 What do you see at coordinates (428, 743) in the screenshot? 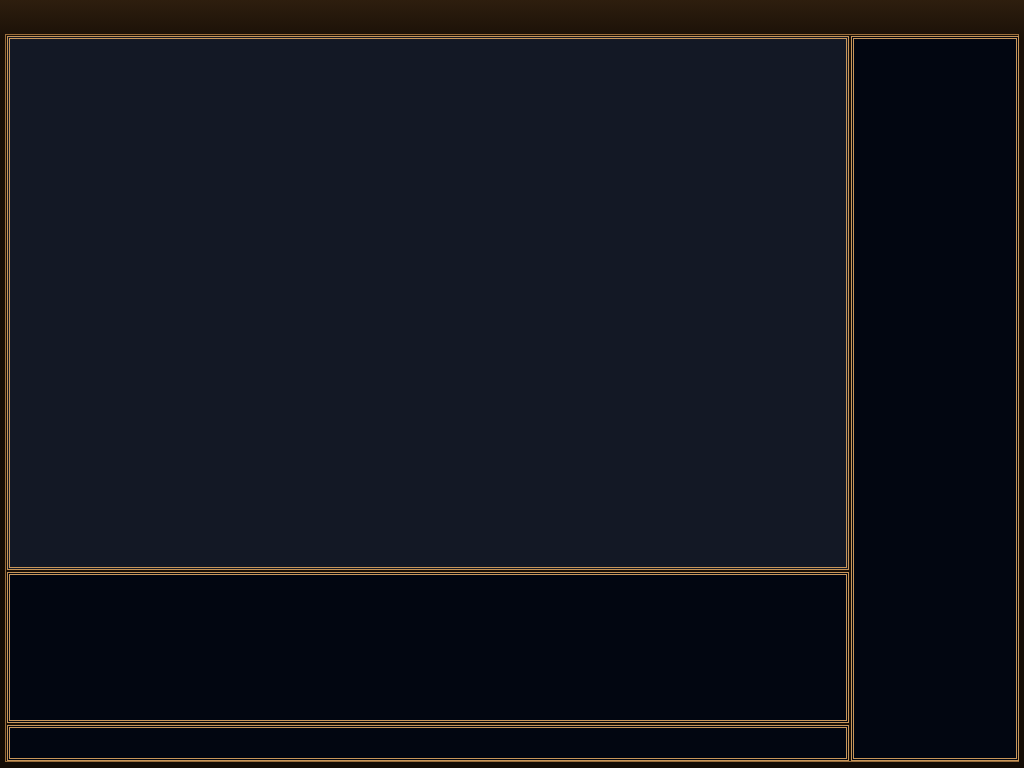
I see `input-field` at bounding box center [428, 743].